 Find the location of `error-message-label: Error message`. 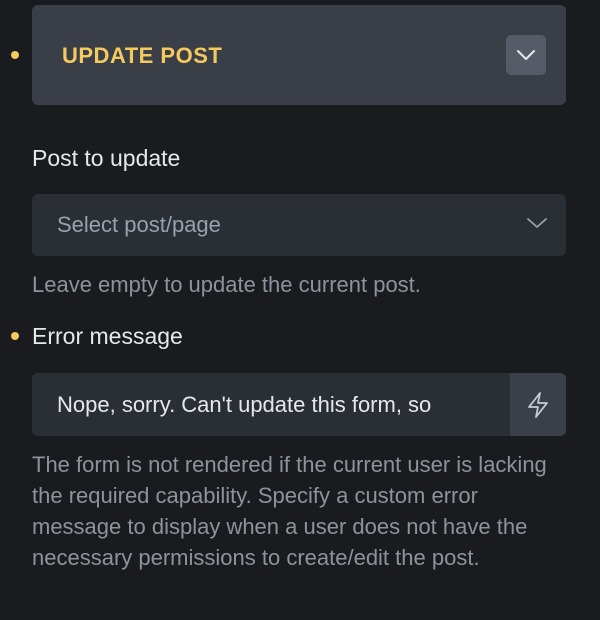

error-message-label: Error message is located at coordinates (107, 336).